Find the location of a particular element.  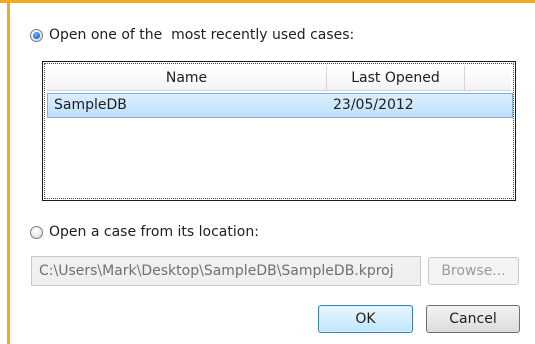

recent-cases-radio is located at coordinates (36, 35).